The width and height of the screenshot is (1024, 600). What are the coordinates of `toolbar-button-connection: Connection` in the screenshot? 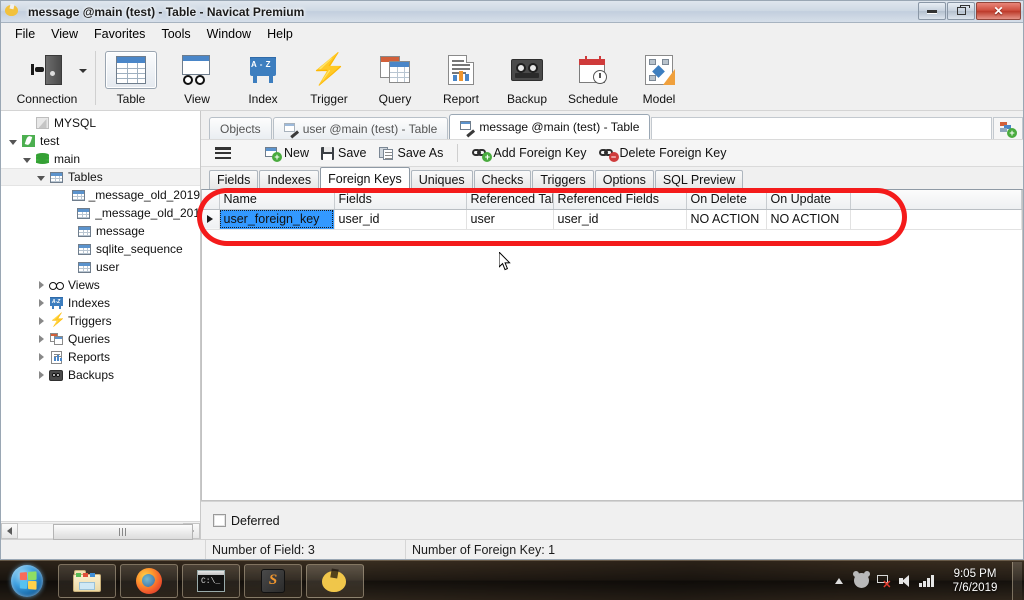 It's located at (47, 78).